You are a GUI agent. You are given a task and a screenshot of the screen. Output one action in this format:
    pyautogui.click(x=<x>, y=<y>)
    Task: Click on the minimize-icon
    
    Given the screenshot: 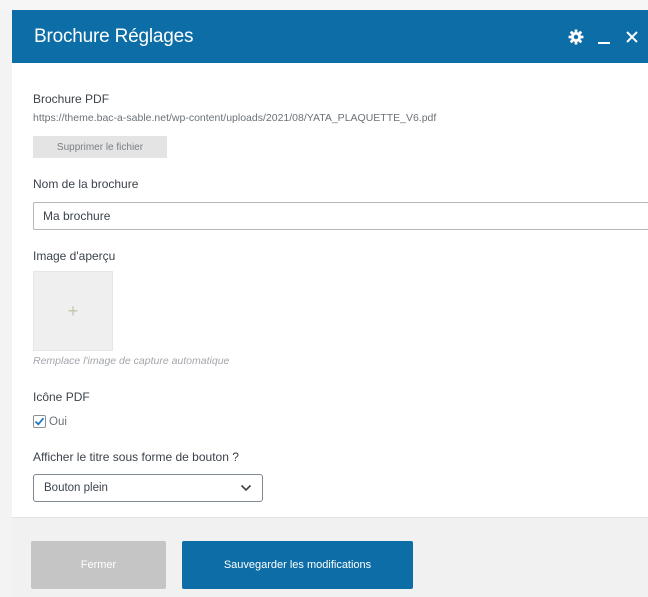 What is the action you would take?
    pyautogui.click(x=604, y=37)
    